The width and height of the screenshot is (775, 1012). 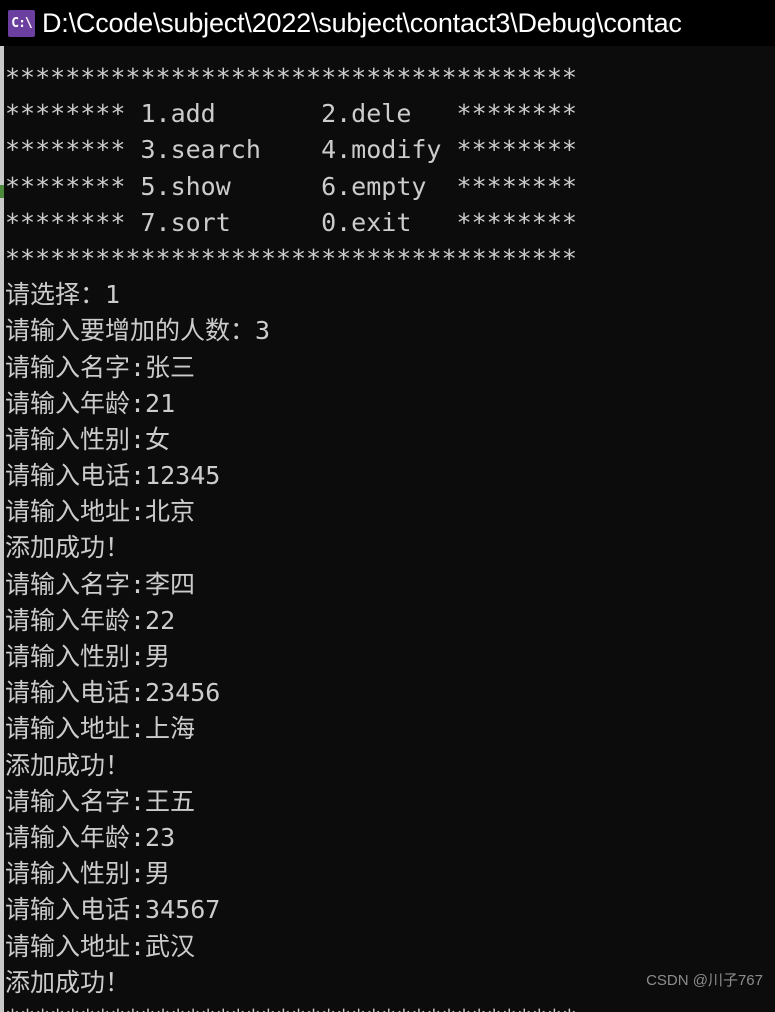 I want to click on record-1-age-line: 请输入年龄:21, so click(x=90, y=403).